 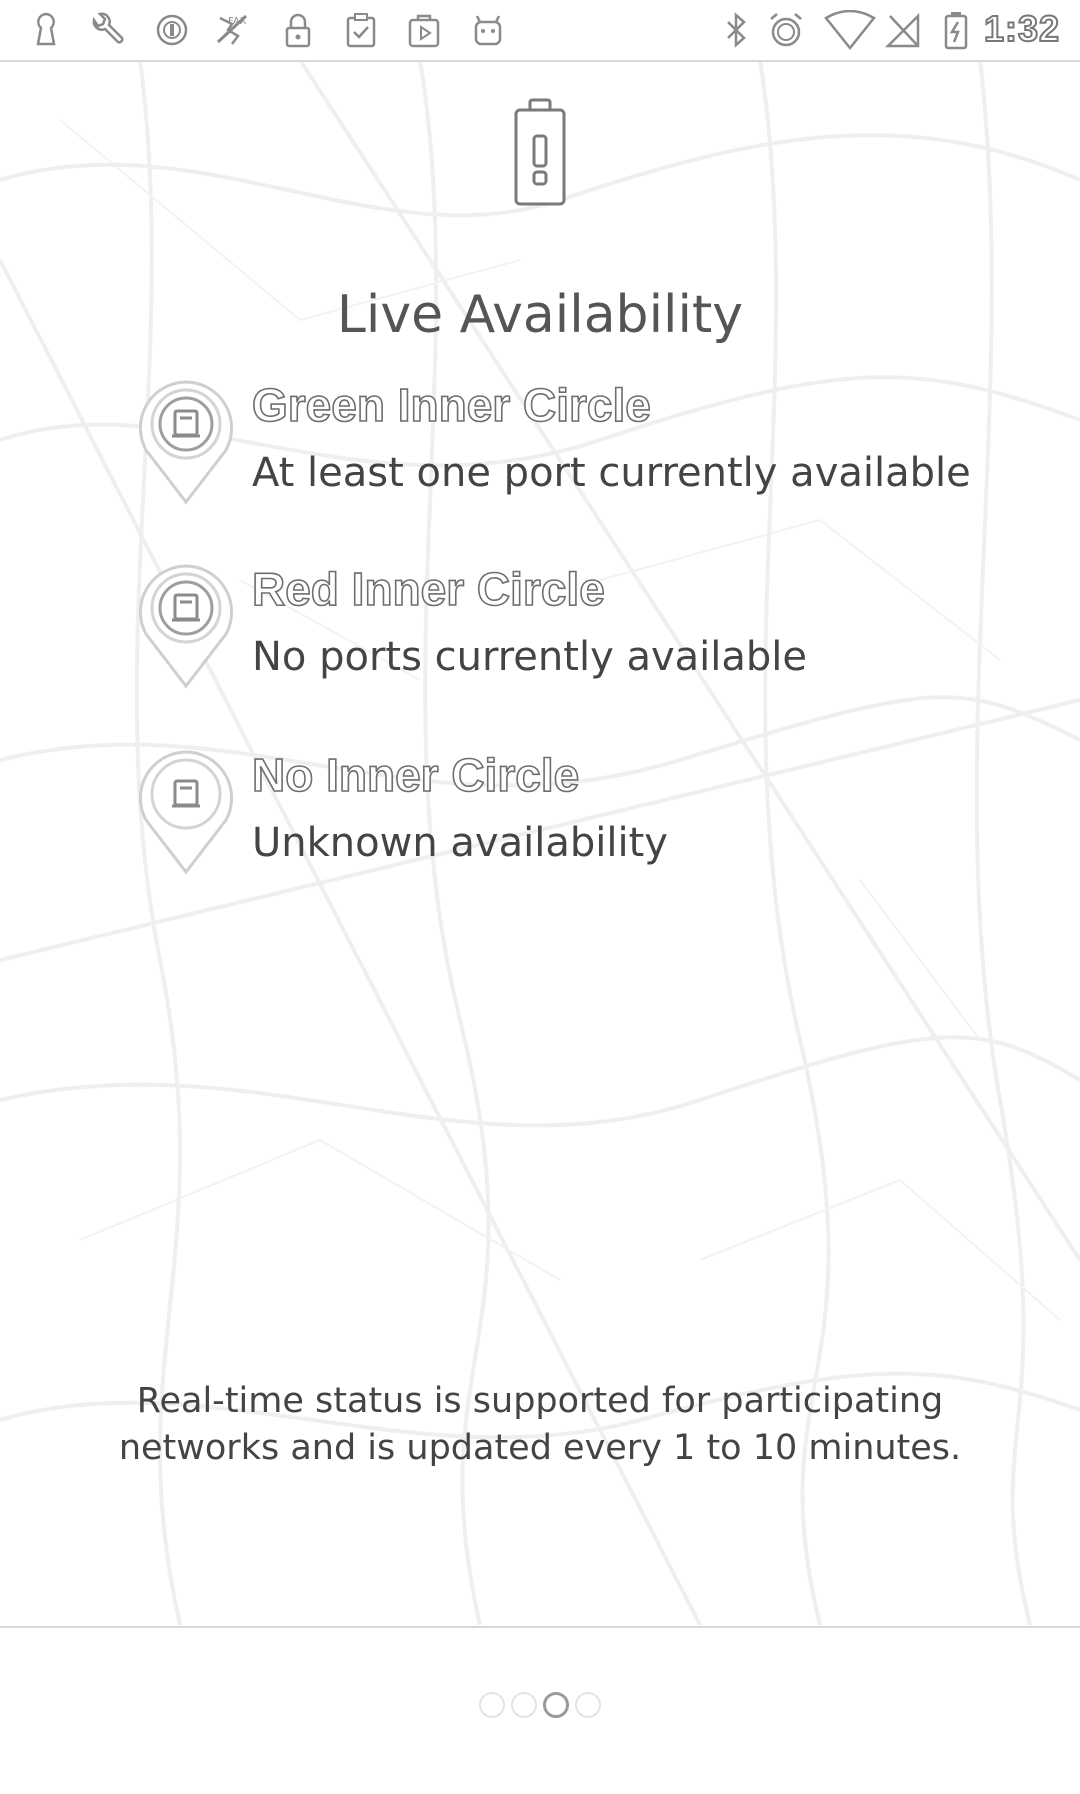 I want to click on circle-badge-icon, so click(x=172, y=30).